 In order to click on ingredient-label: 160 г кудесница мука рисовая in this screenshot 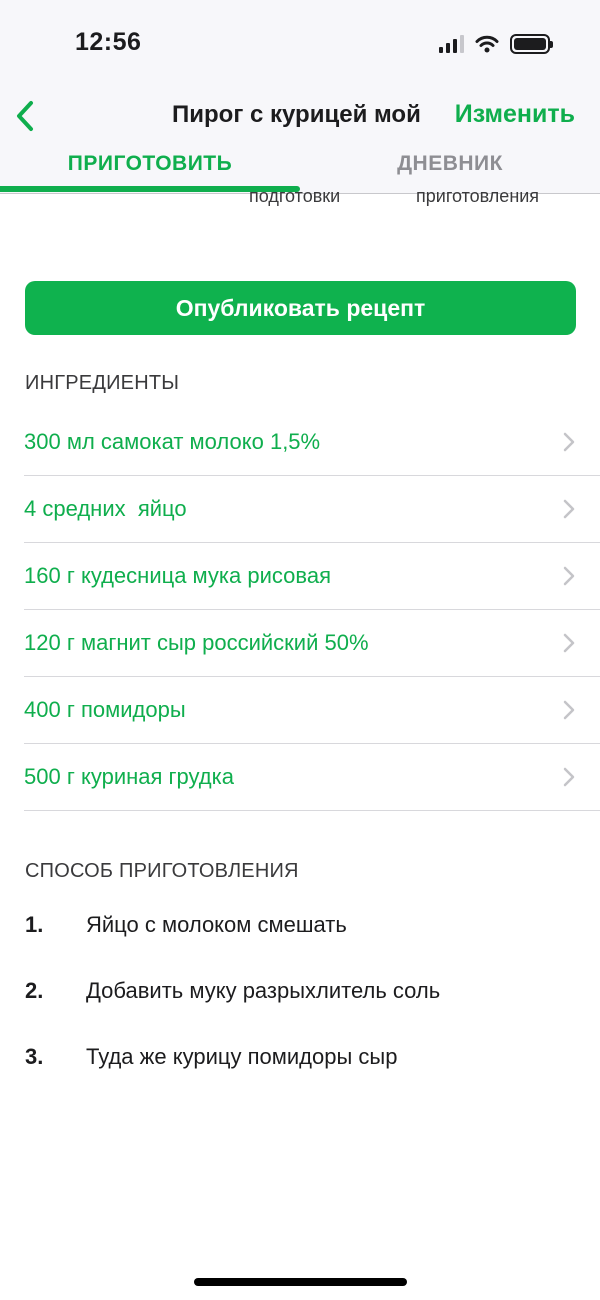, I will do `click(177, 575)`.